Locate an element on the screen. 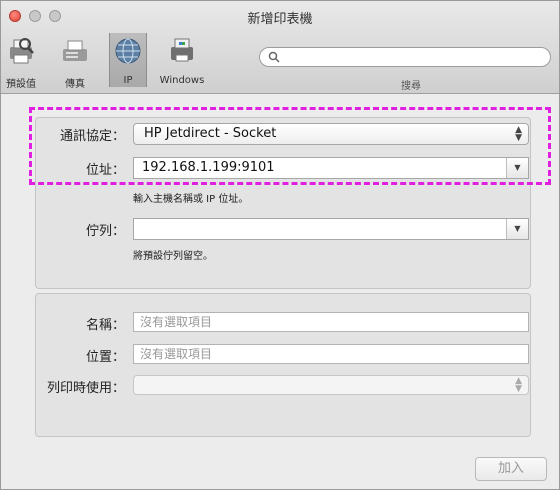 This screenshot has width=560, height=490. windows-printer-icon is located at coordinates (182, 50).